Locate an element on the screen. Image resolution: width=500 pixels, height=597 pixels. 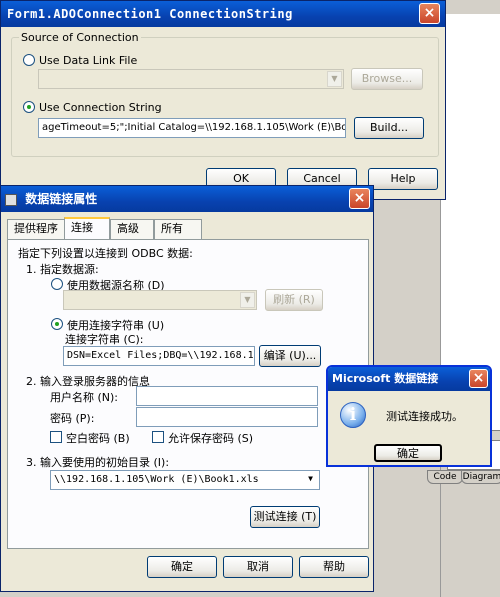
data-link-icon is located at coordinates (11, 199).